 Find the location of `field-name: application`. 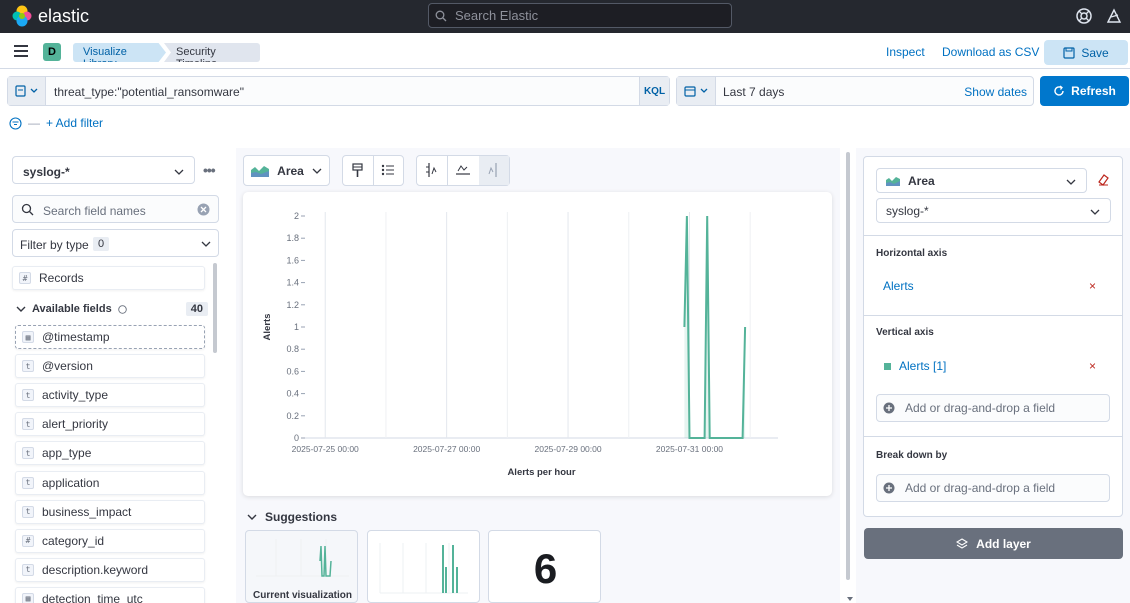

field-name: application is located at coordinates (71, 482).